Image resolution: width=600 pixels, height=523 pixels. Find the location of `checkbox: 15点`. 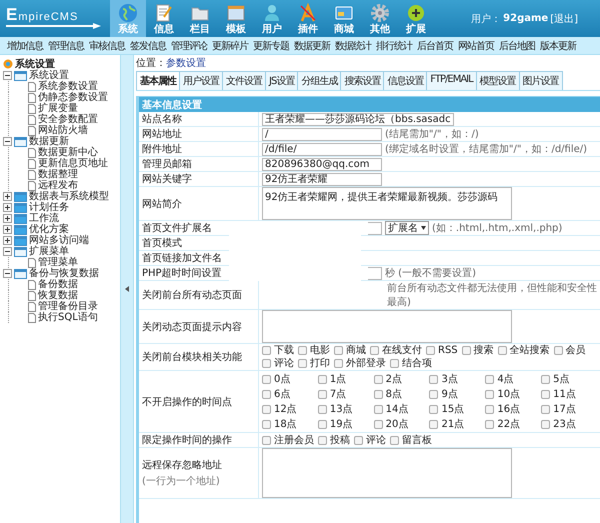

checkbox: 15点 is located at coordinates (455, 409).